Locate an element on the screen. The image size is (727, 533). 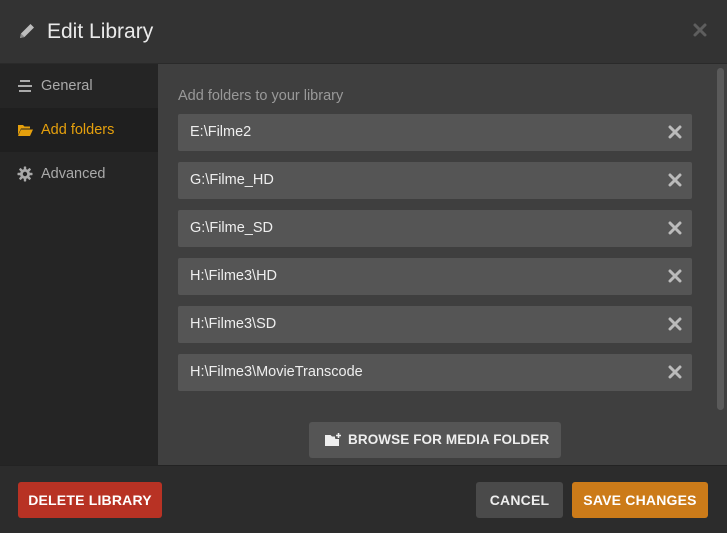
scrollbar-thumb is located at coordinates (720, 239).